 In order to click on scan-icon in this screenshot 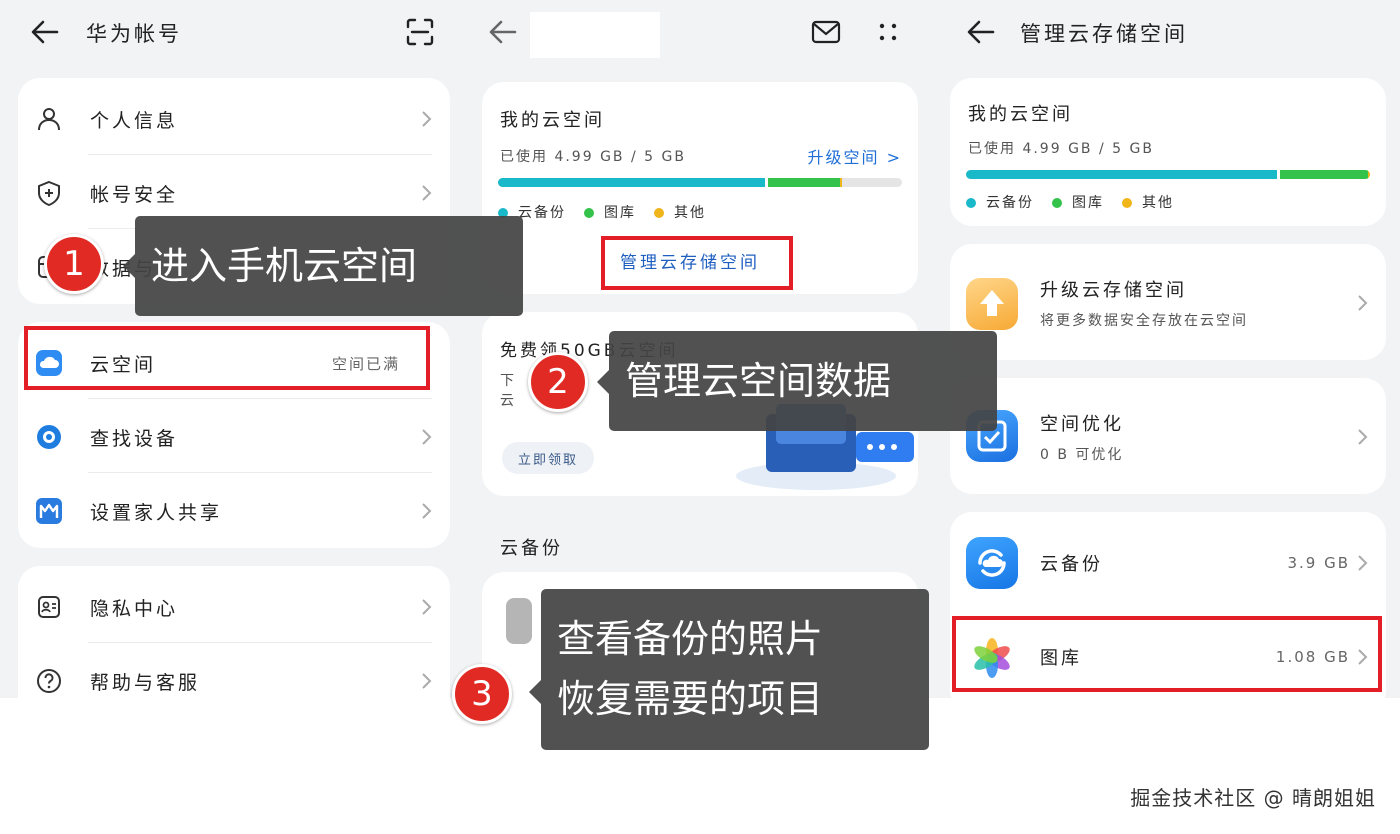, I will do `click(420, 32)`.